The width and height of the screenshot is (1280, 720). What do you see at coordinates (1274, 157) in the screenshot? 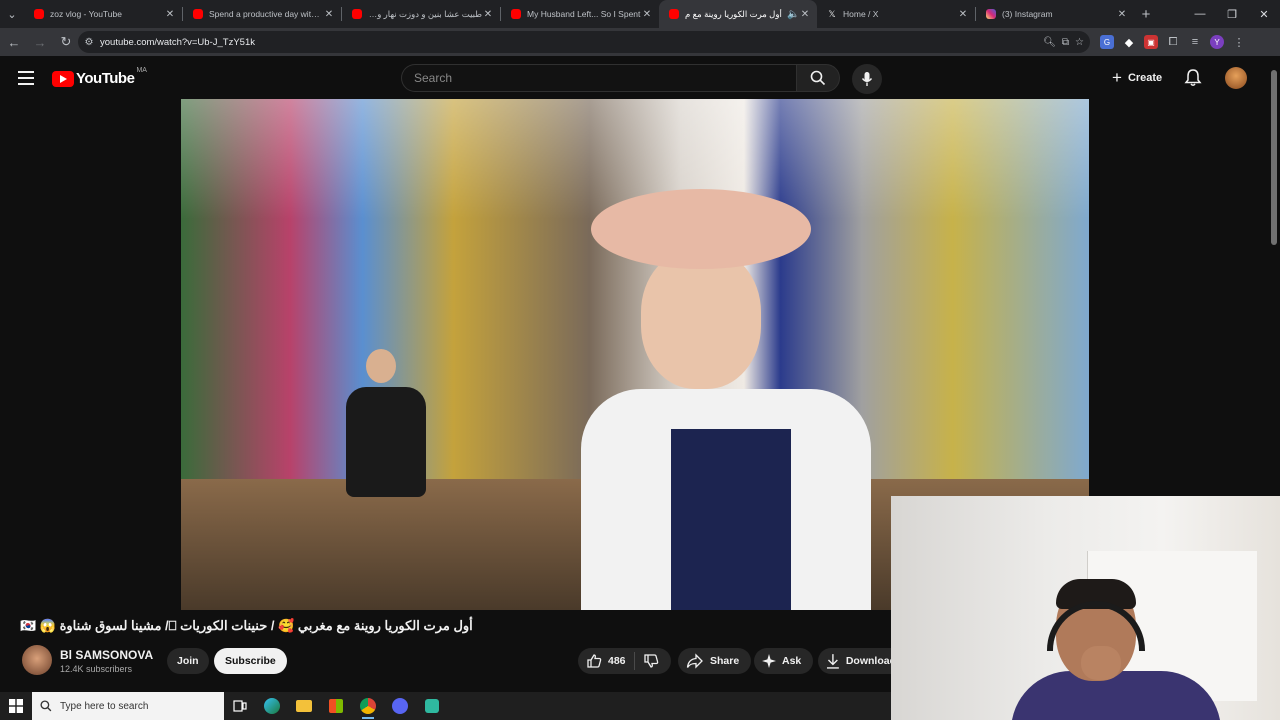
I see `page-scrollbar` at bounding box center [1274, 157].